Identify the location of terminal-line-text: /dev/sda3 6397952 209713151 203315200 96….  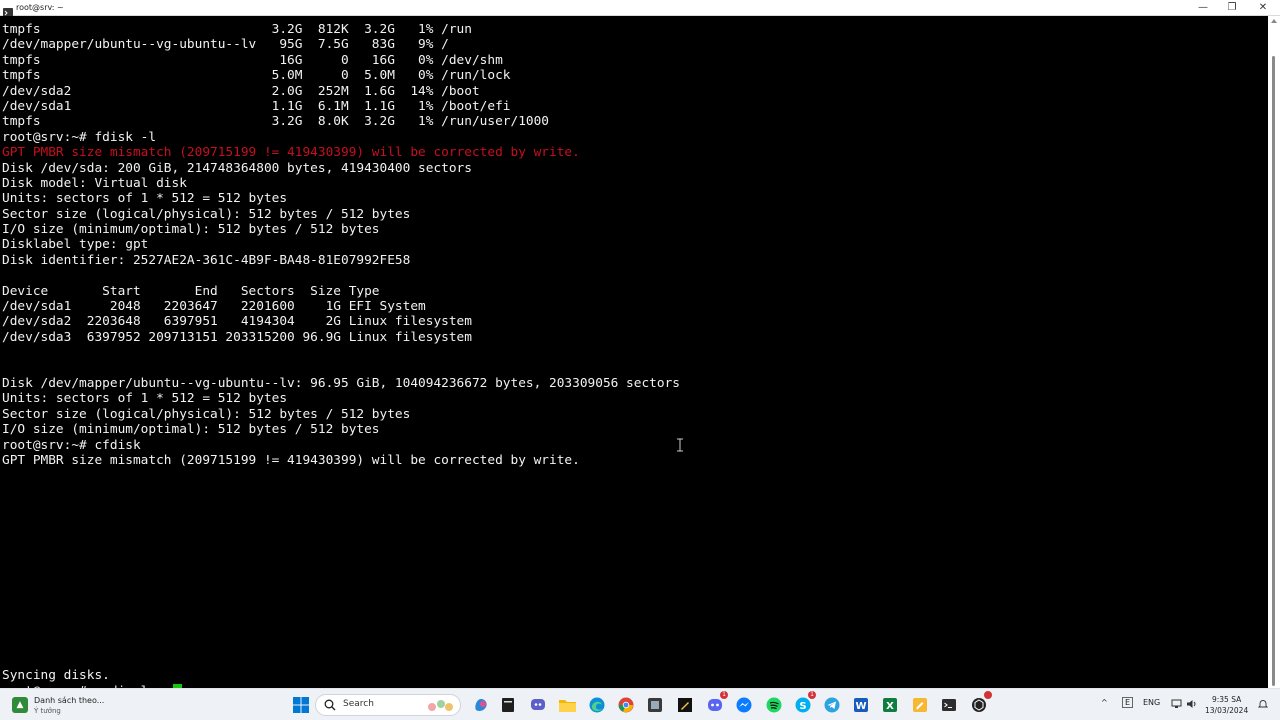
(237, 337).